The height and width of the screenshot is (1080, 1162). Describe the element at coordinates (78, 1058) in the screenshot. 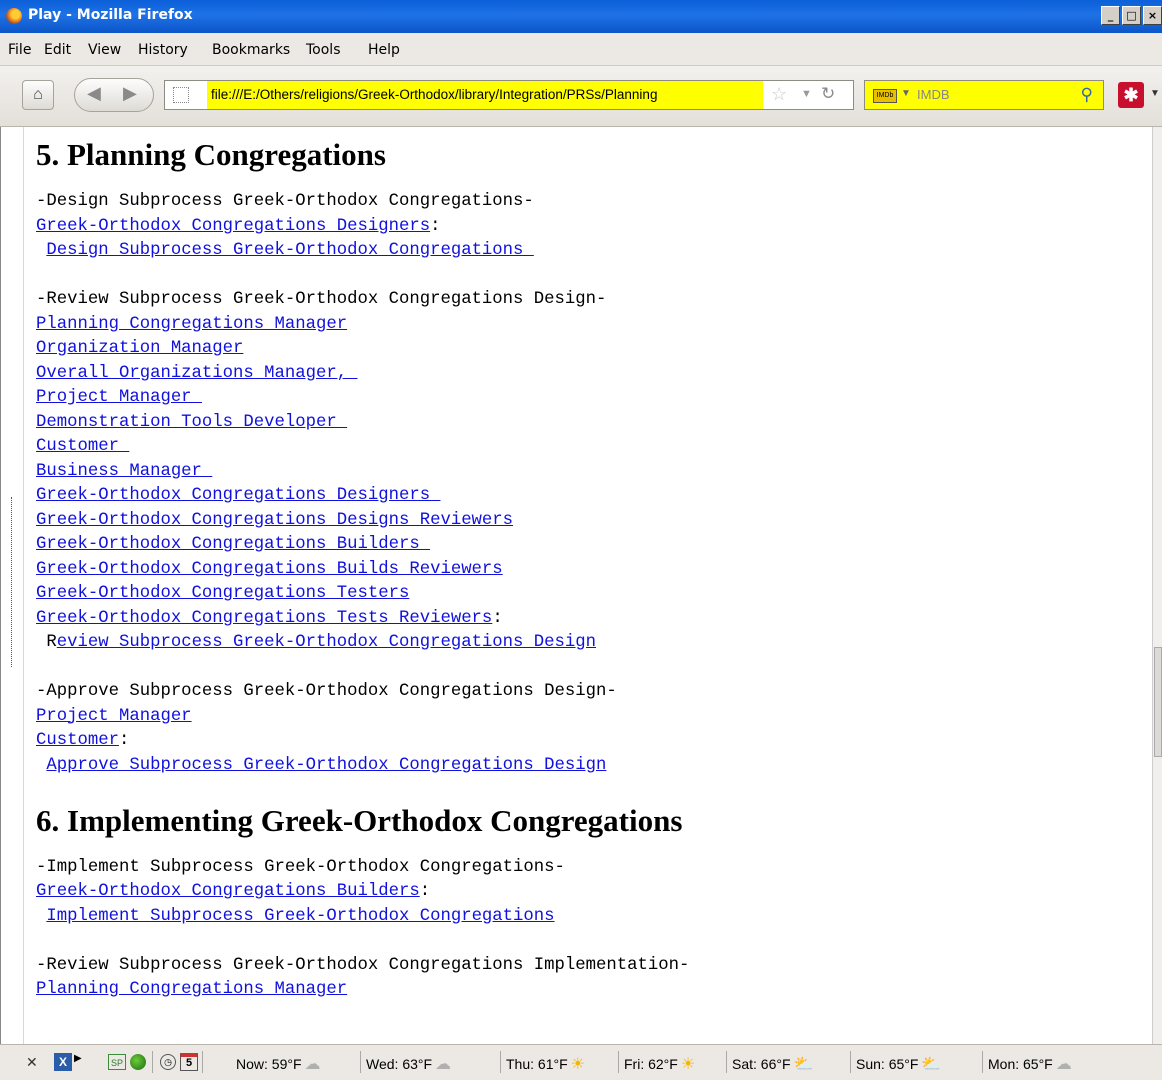

I see `addon-arrow-icon: ▶` at that location.